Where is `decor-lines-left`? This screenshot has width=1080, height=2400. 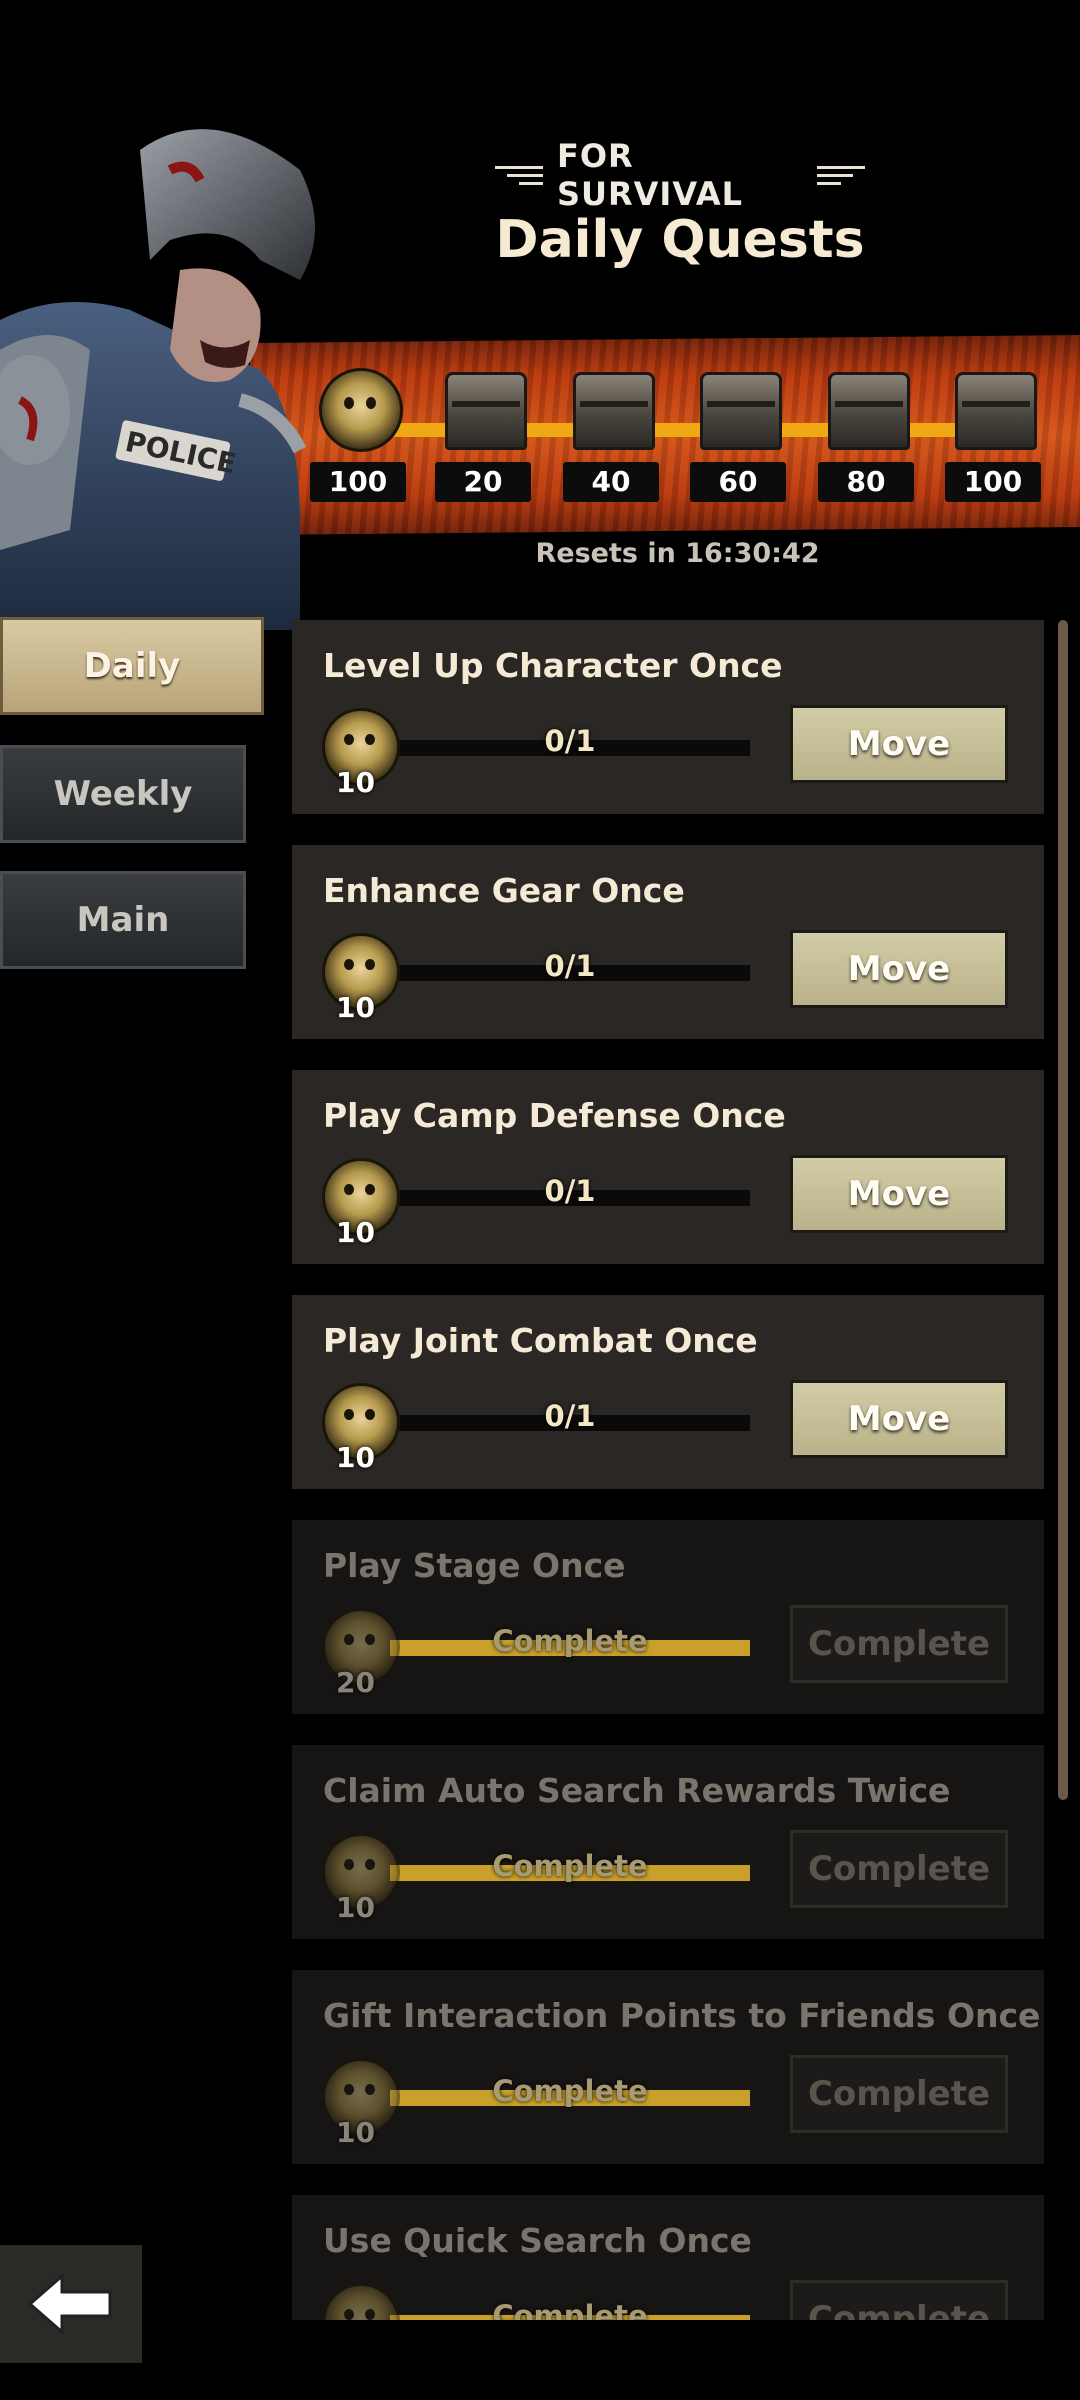 decor-lines-left is located at coordinates (518, 175).